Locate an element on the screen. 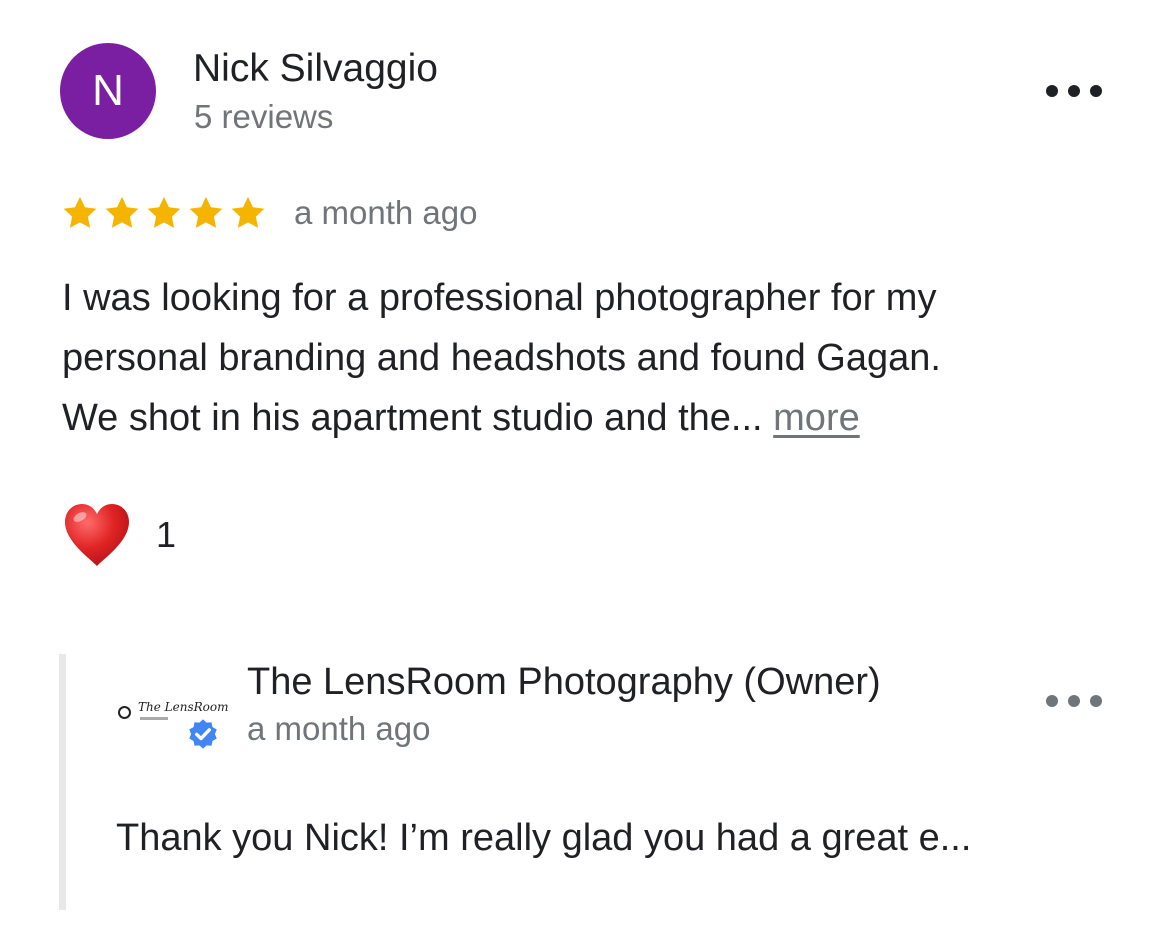 Image resolution: width=1170 pixels, height=936 pixels. owner-response-divider is located at coordinates (62, 782).